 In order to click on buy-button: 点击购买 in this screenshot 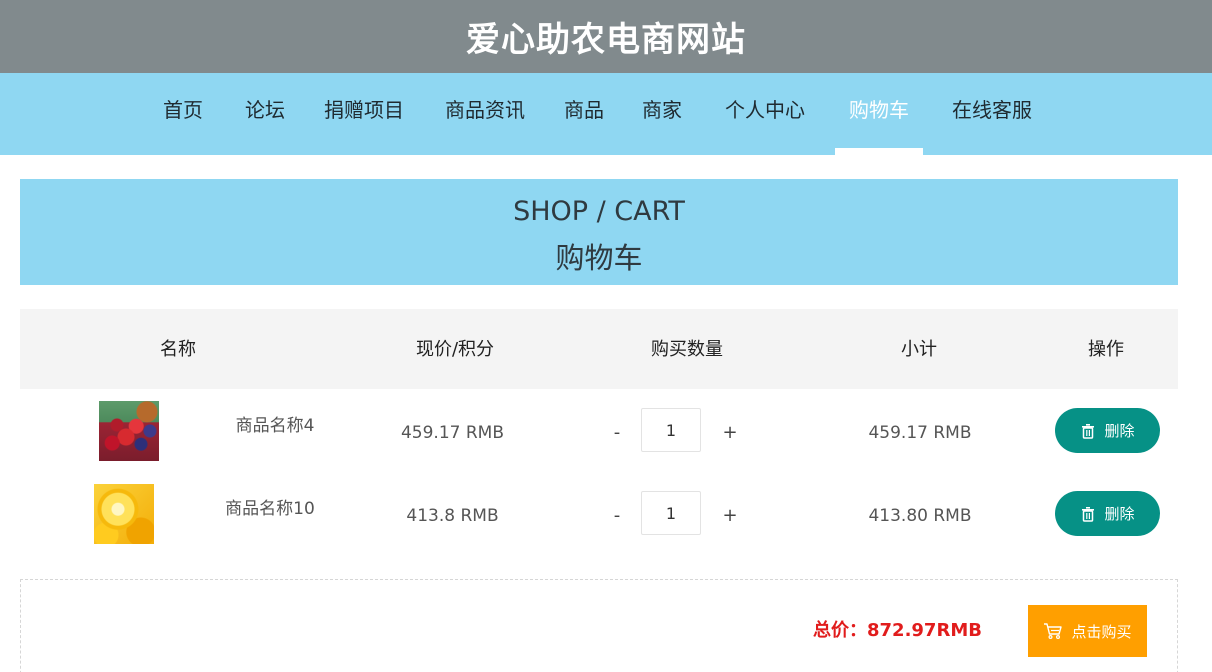, I will do `click(1087, 631)`.